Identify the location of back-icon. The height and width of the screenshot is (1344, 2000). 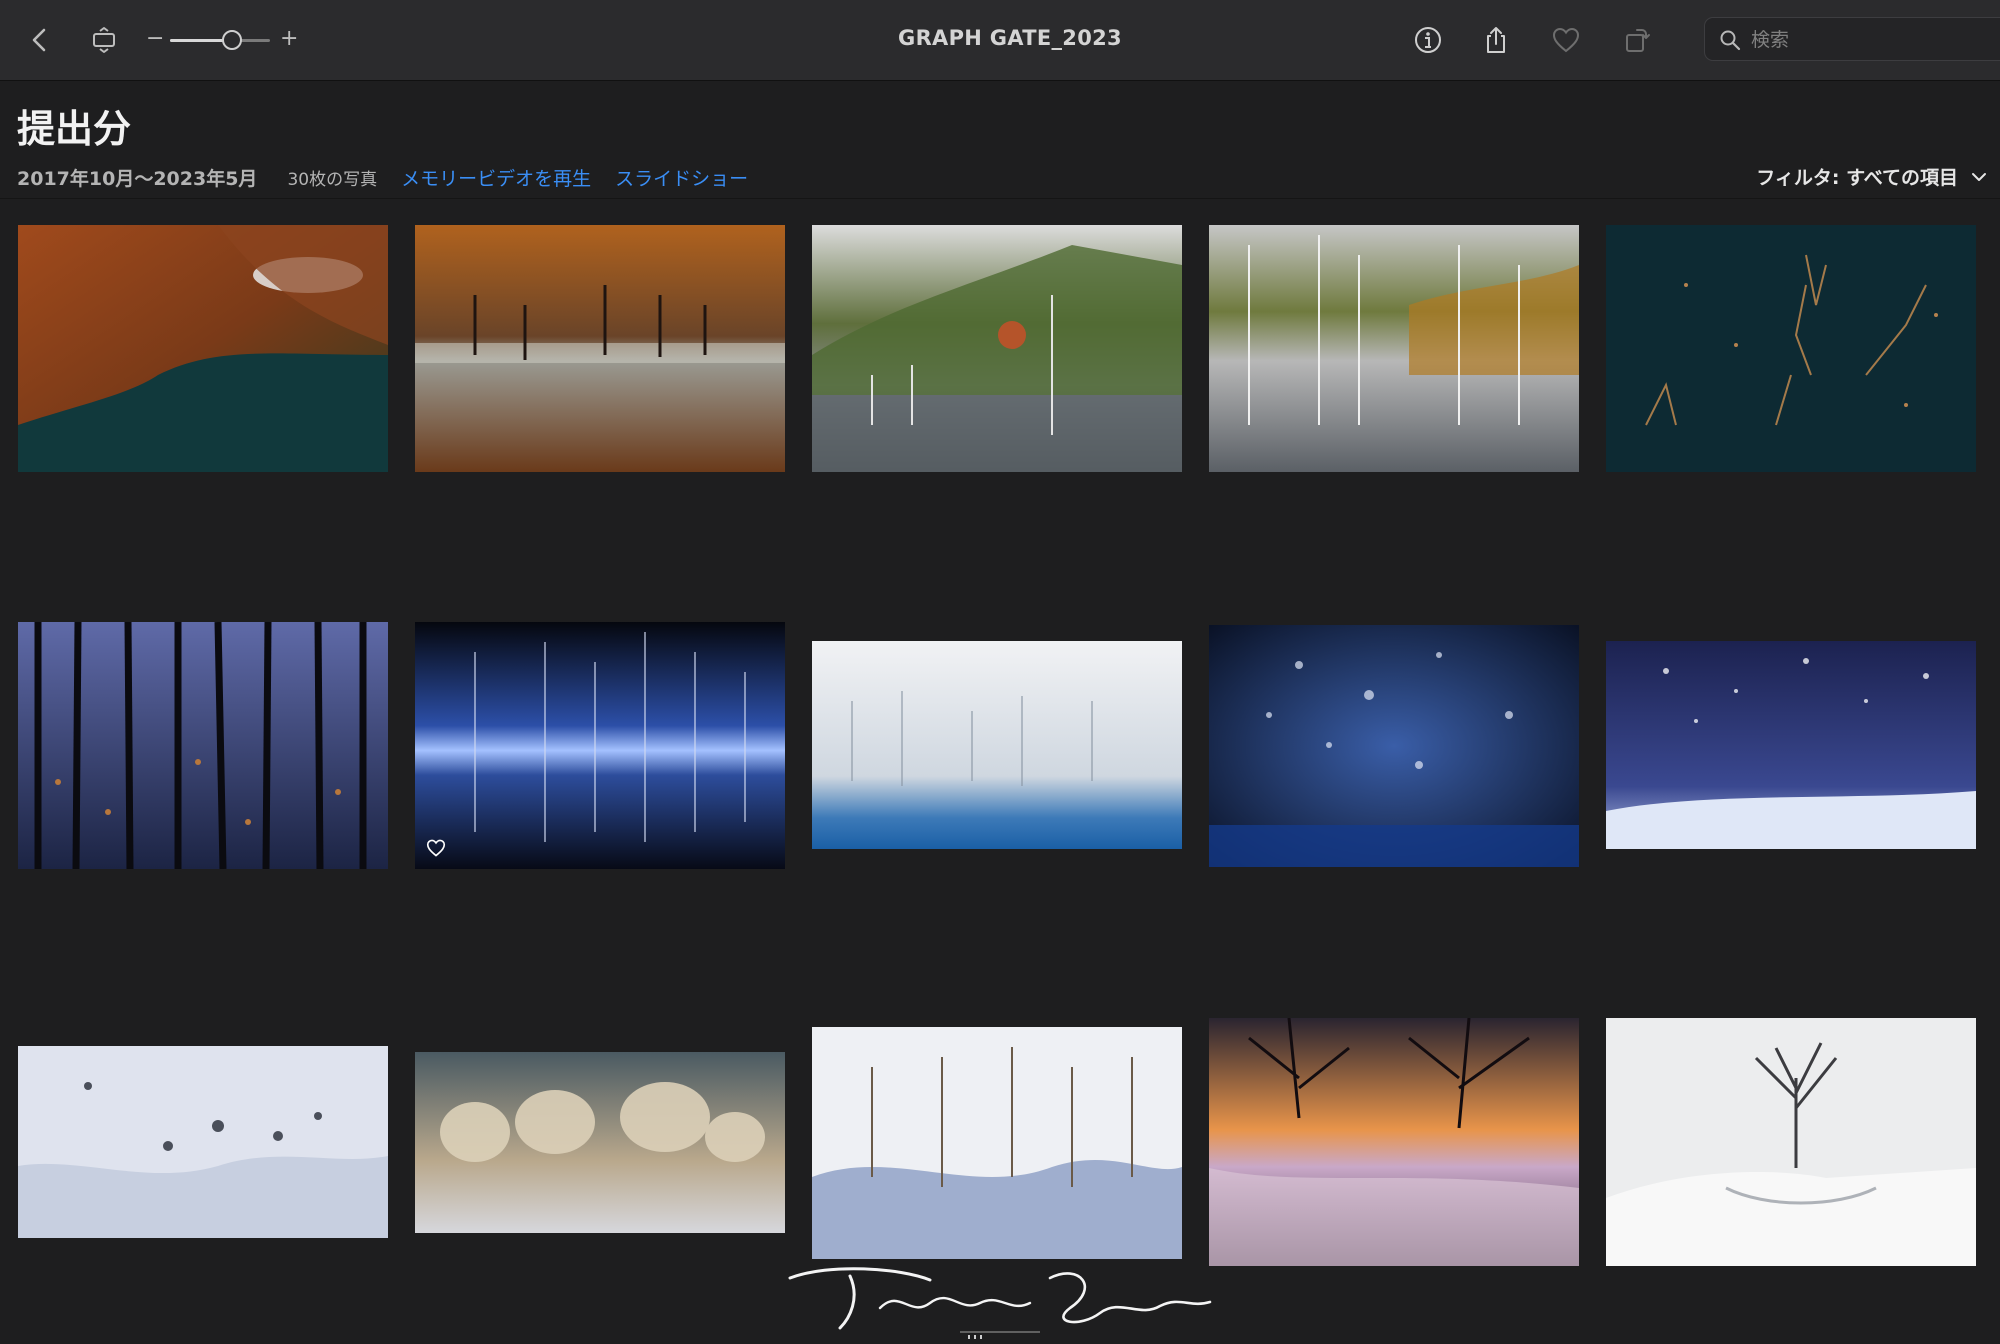
(39, 40).